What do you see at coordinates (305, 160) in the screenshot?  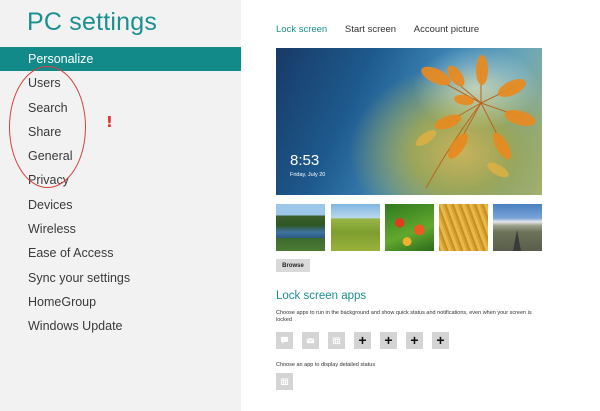 I see `lock-screen-time: 8:53` at bounding box center [305, 160].